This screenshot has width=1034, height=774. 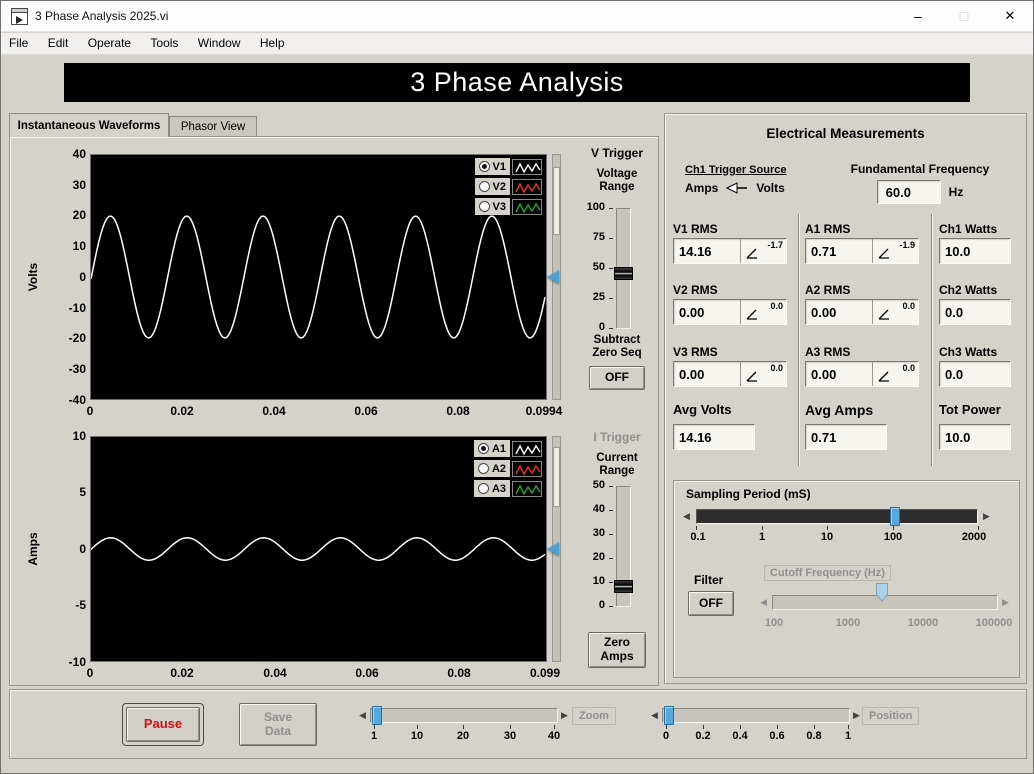 I want to click on tab-phasor-view: Phasor View, so click(x=213, y=126).